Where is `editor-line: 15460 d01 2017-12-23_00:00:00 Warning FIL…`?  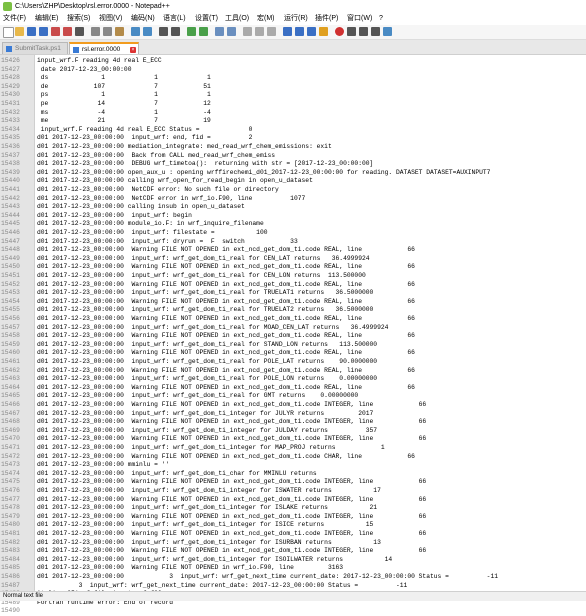 editor-line: 15460 d01 2017-12-23_00:00:00 Warning FIL… is located at coordinates (293, 353).